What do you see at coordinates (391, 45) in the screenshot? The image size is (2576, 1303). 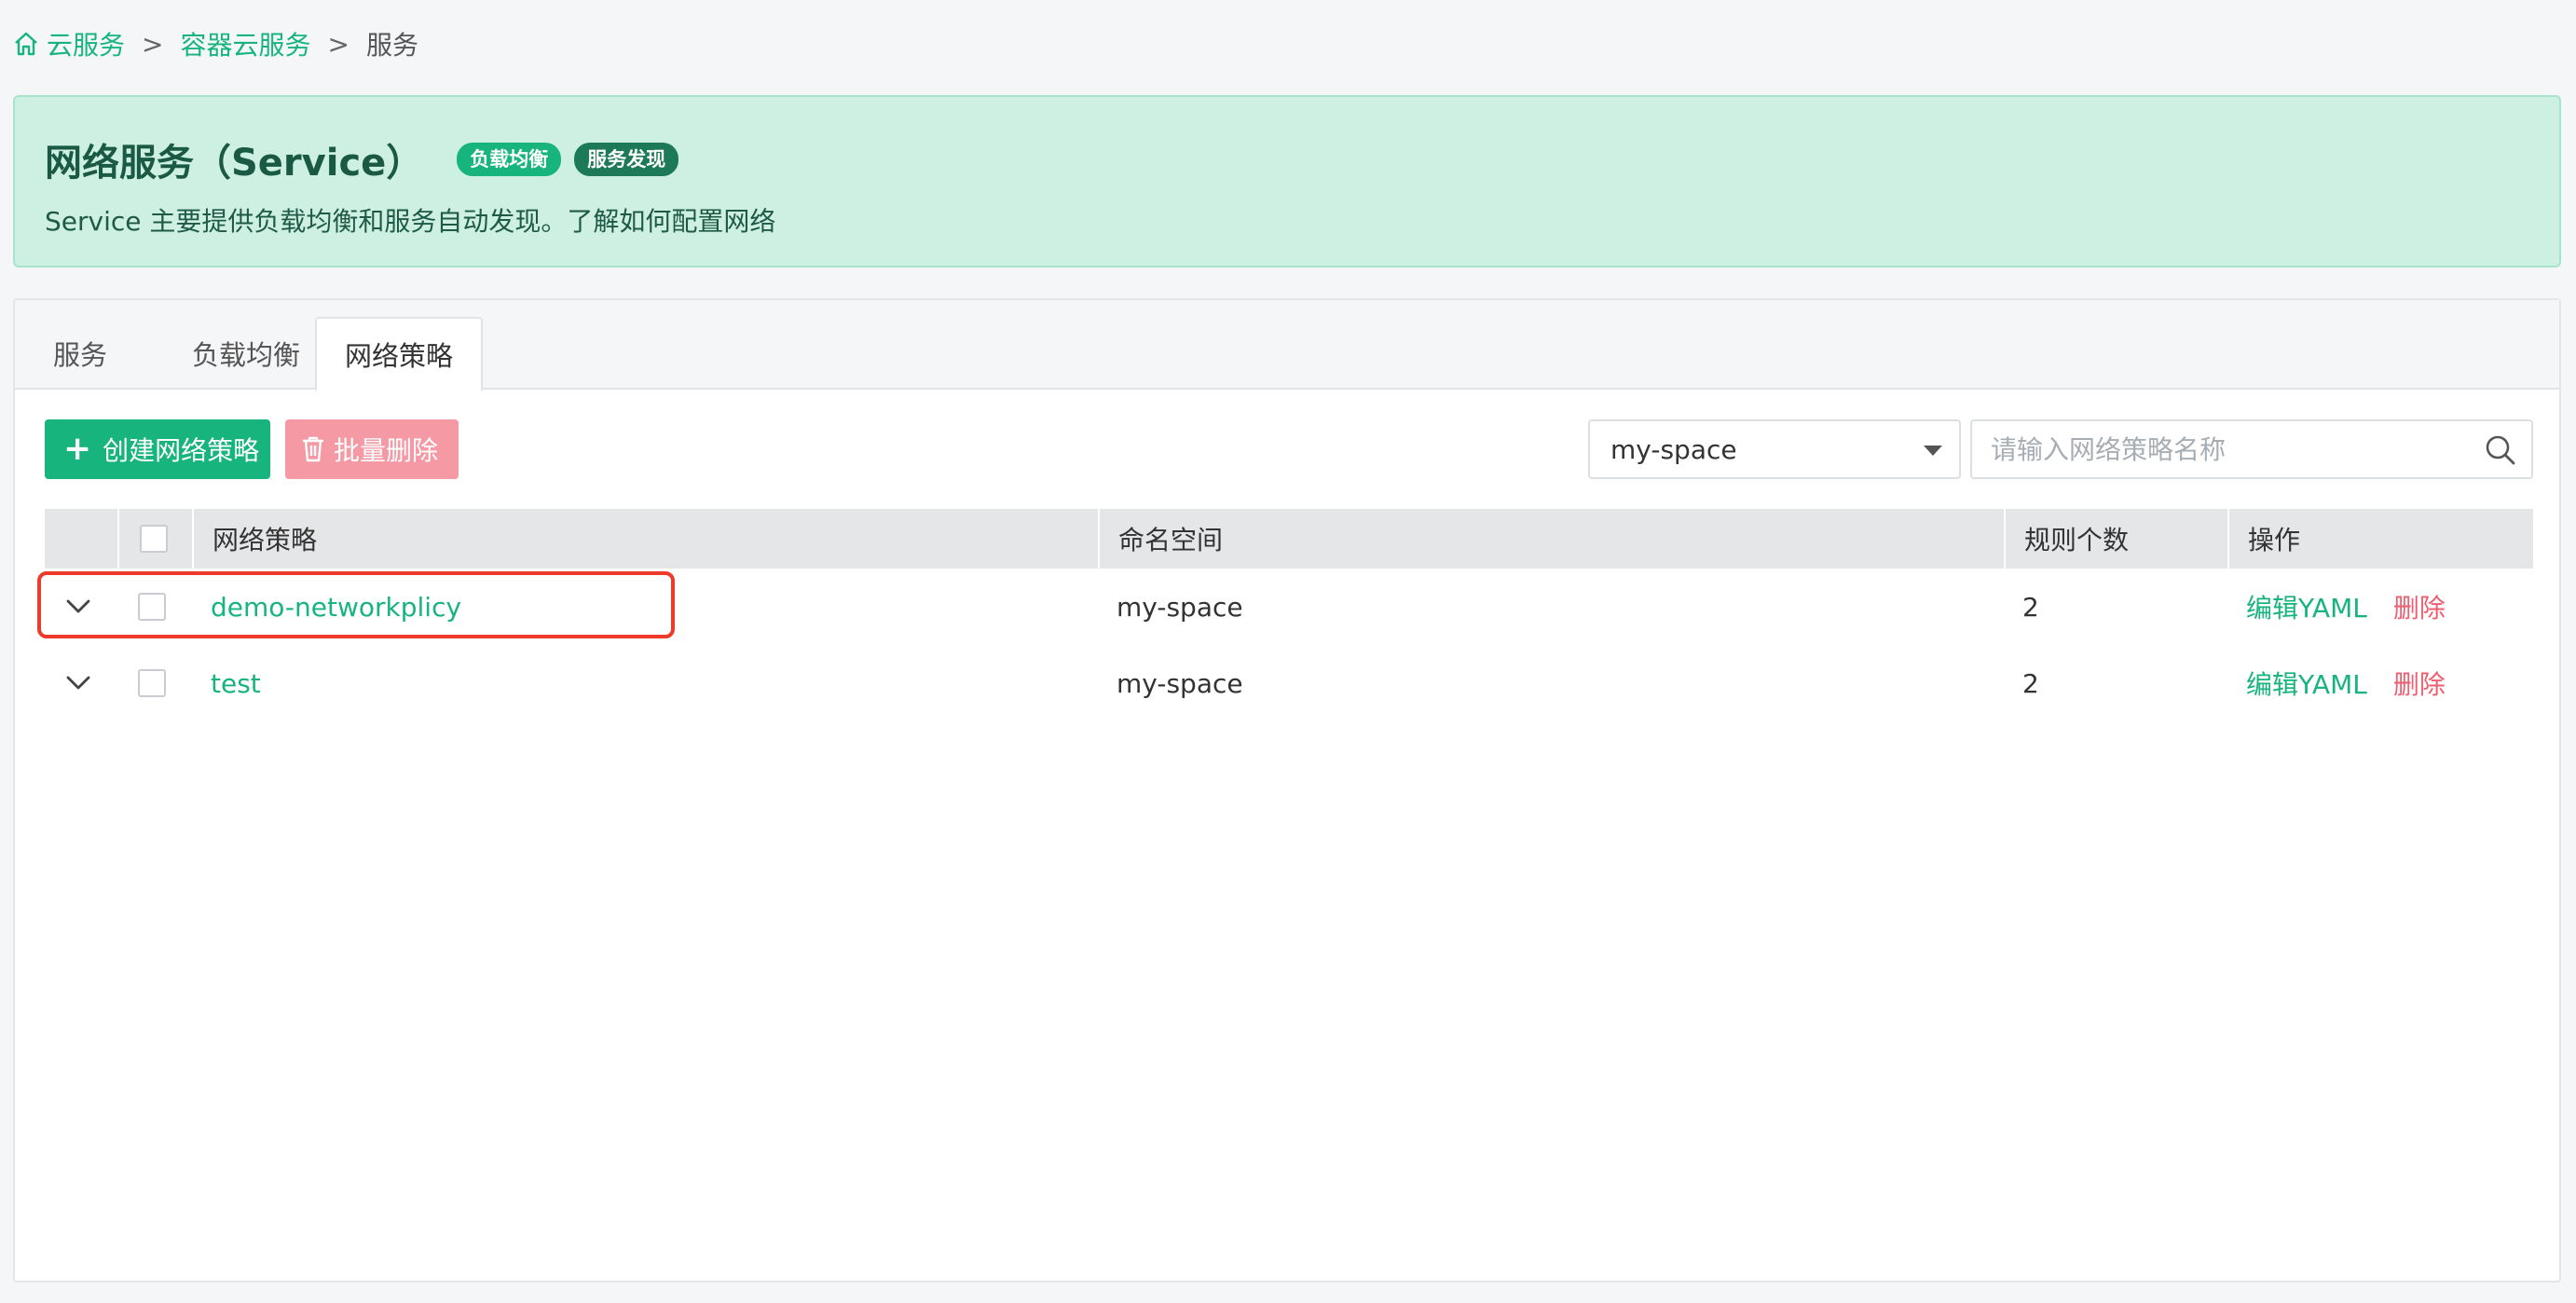 I see `breadcrumb-current: 服务` at bounding box center [391, 45].